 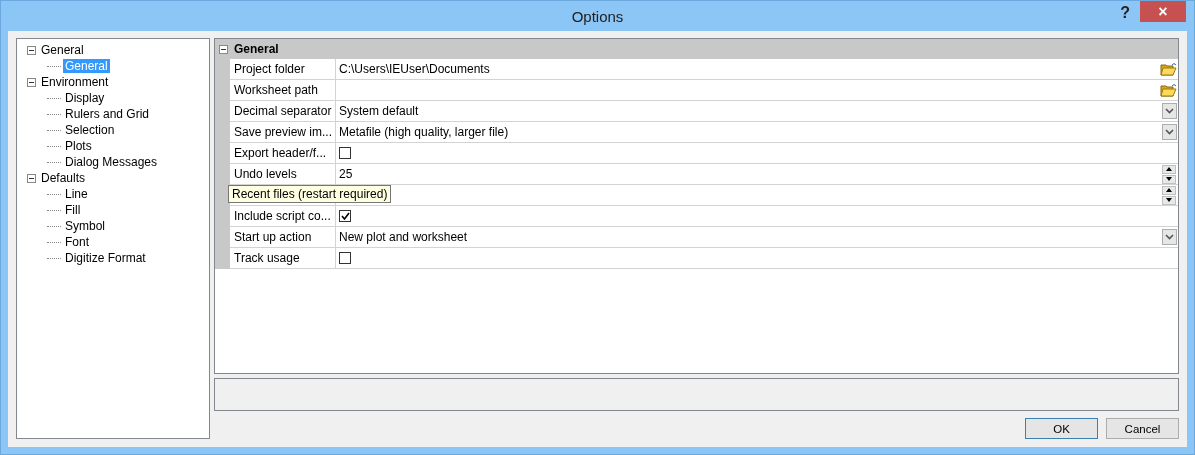 I want to click on property-label: Project folder, so click(x=269, y=69).